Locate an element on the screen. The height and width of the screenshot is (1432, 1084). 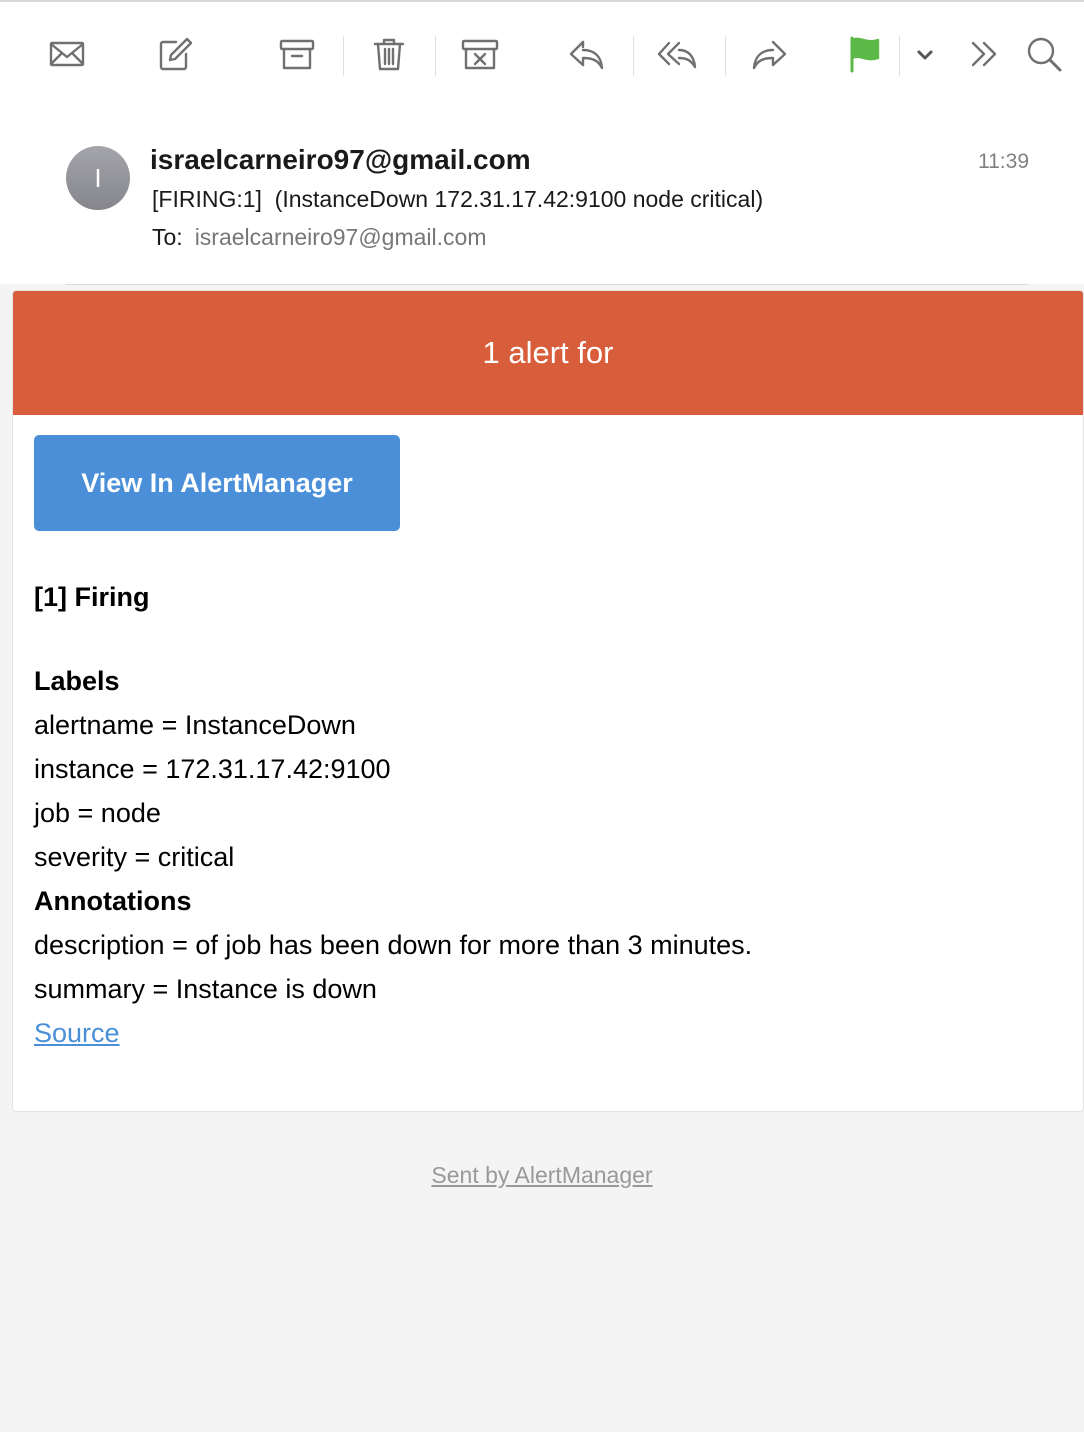
trash-icon is located at coordinates (389, 54).